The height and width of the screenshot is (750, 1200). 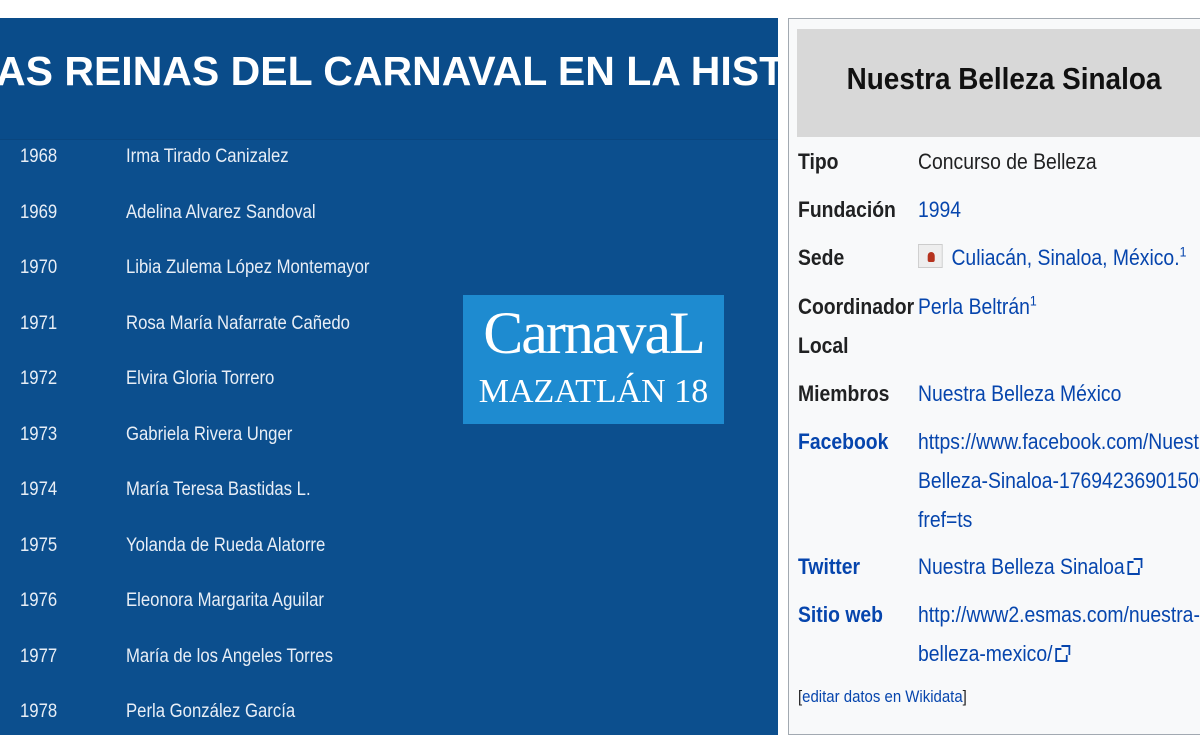 I want to click on carnaval-logo: CarnavaL MAZATLÁN 18, so click(x=593, y=359).